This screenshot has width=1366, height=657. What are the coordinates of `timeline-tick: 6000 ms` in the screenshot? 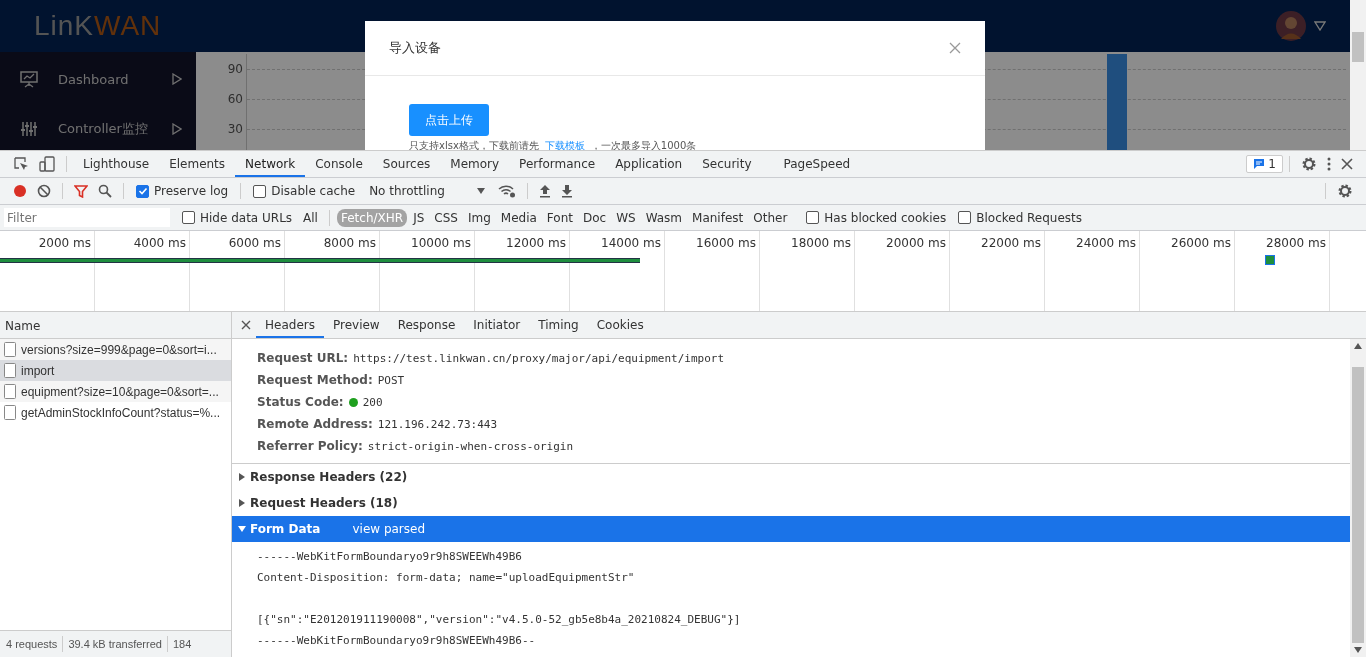 It's located at (254, 243).